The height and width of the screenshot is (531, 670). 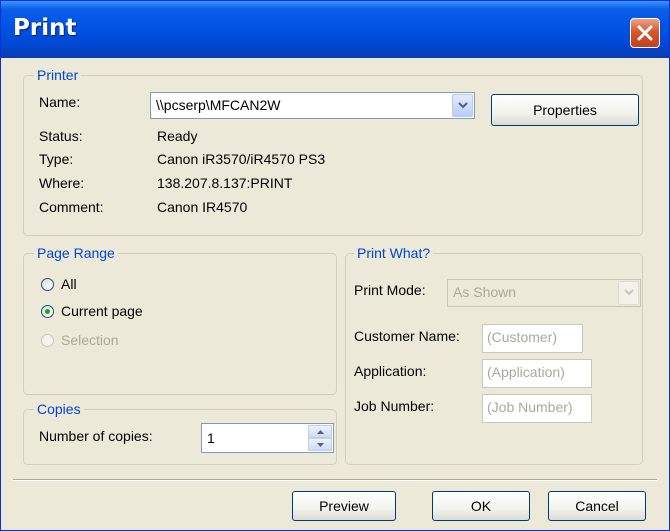 What do you see at coordinates (335, 29) in the screenshot?
I see `title-bar: Print` at bounding box center [335, 29].